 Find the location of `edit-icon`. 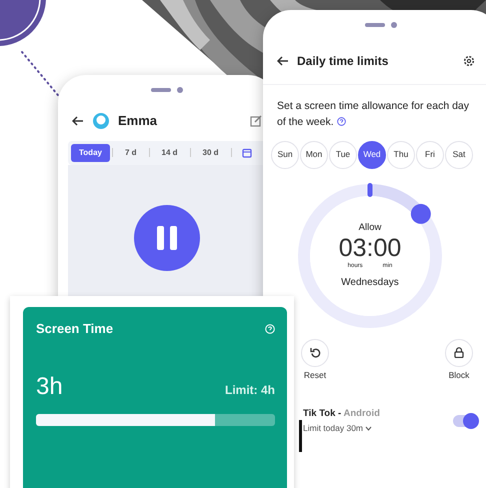

edit-icon is located at coordinates (256, 120).